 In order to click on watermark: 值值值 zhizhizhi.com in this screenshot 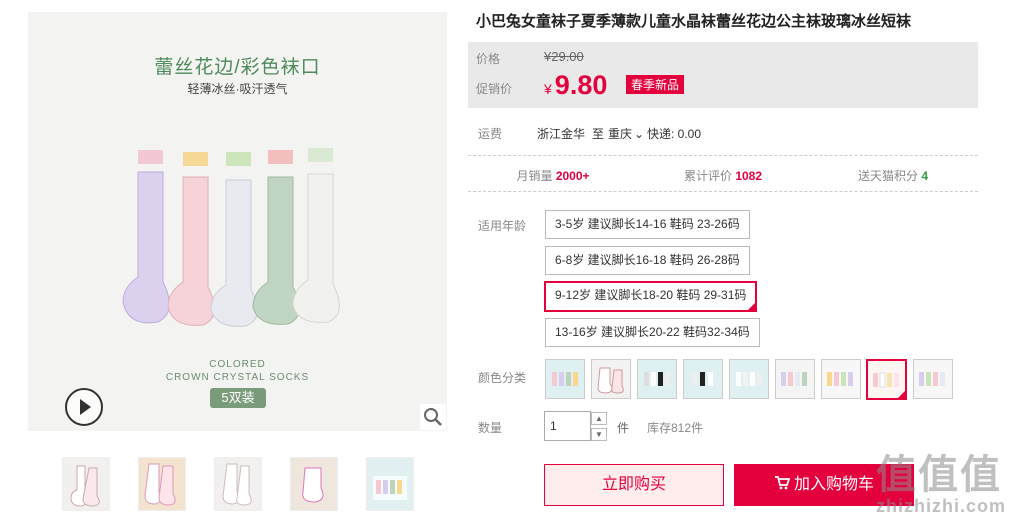, I will do `click(941, 479)`.